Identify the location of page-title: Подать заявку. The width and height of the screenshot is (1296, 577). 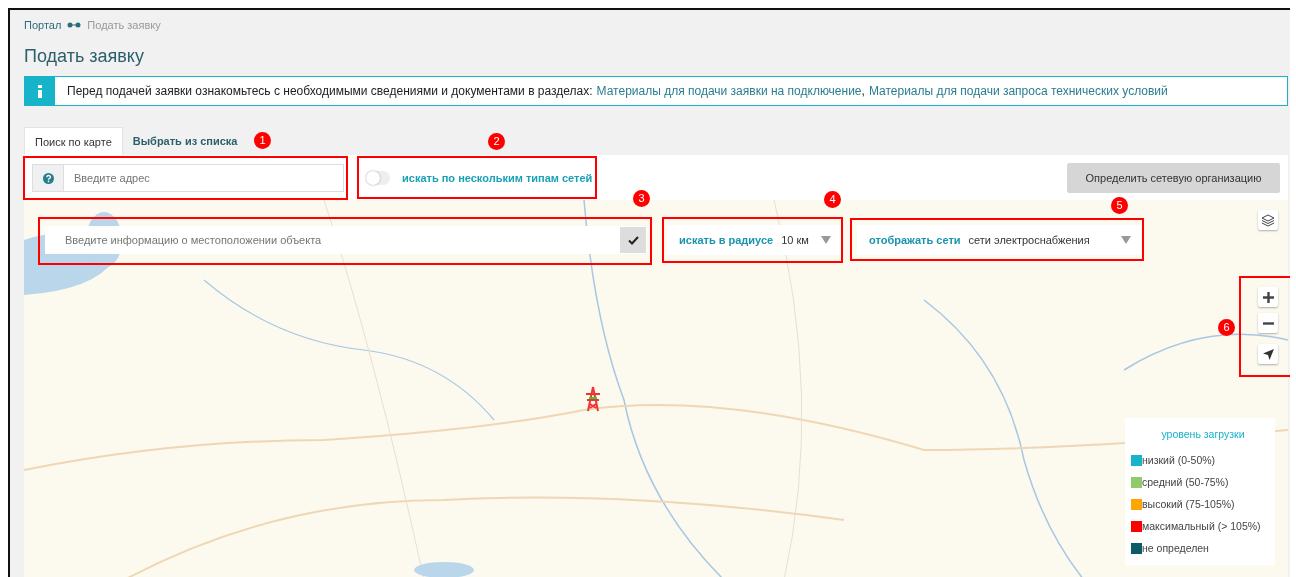
(84, 56).